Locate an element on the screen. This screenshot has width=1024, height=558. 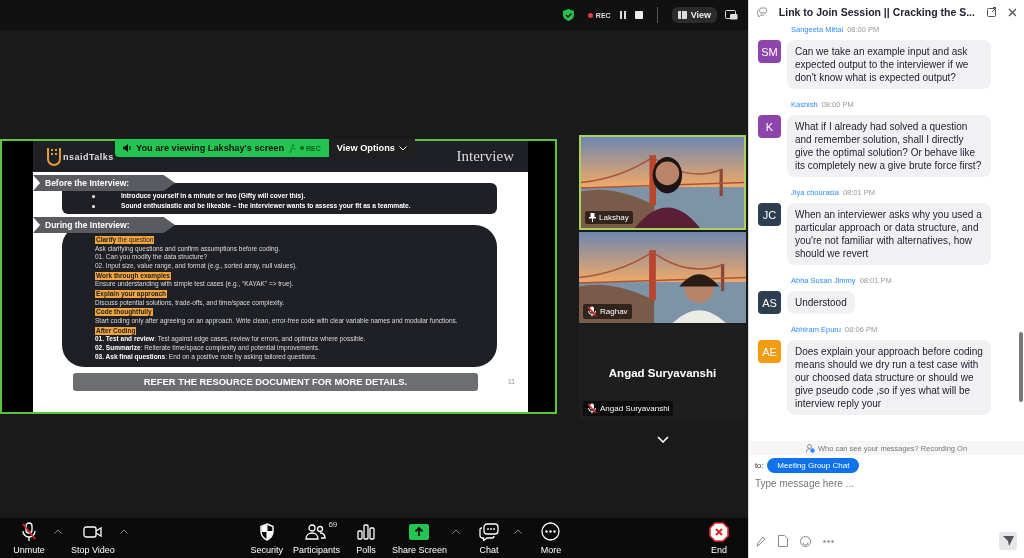
view-options-button: View Options is located at coordinates (371, 148).